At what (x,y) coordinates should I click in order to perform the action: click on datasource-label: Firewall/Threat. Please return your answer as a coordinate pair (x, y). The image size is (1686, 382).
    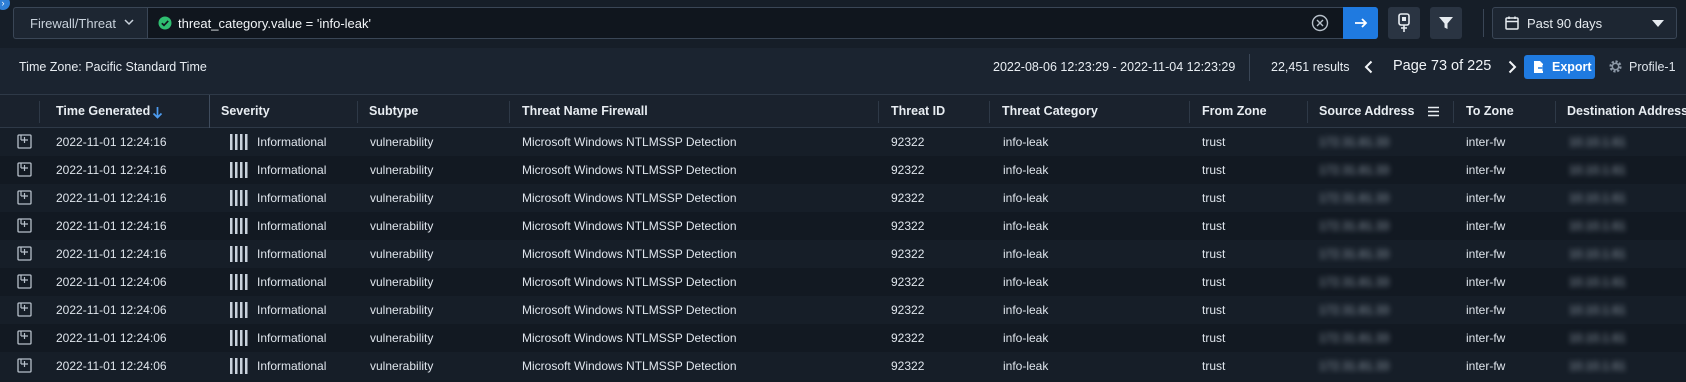
    Looking at the image, I should click on (73, 23).